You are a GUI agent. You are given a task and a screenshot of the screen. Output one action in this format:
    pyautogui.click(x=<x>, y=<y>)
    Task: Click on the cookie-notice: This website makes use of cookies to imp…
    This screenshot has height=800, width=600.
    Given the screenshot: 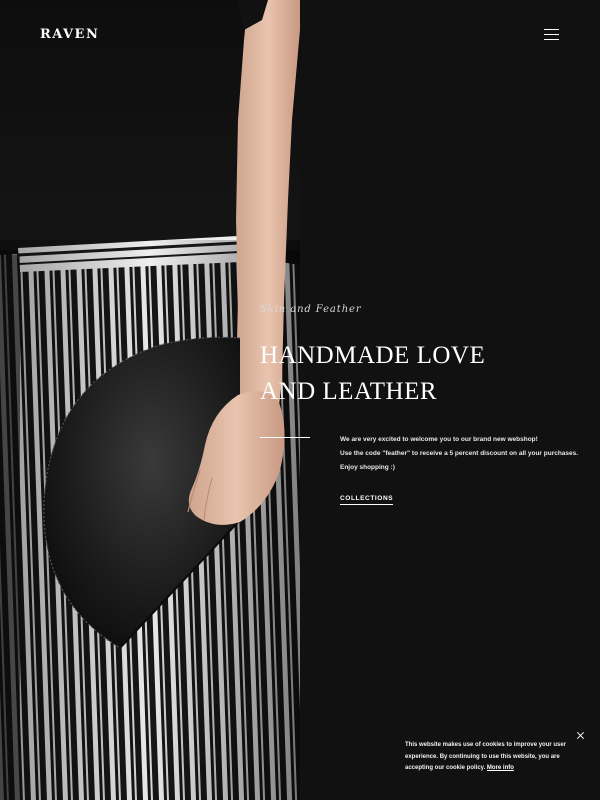 What is the action you would take?
    pyautogui.click(x=495, y=757)
    